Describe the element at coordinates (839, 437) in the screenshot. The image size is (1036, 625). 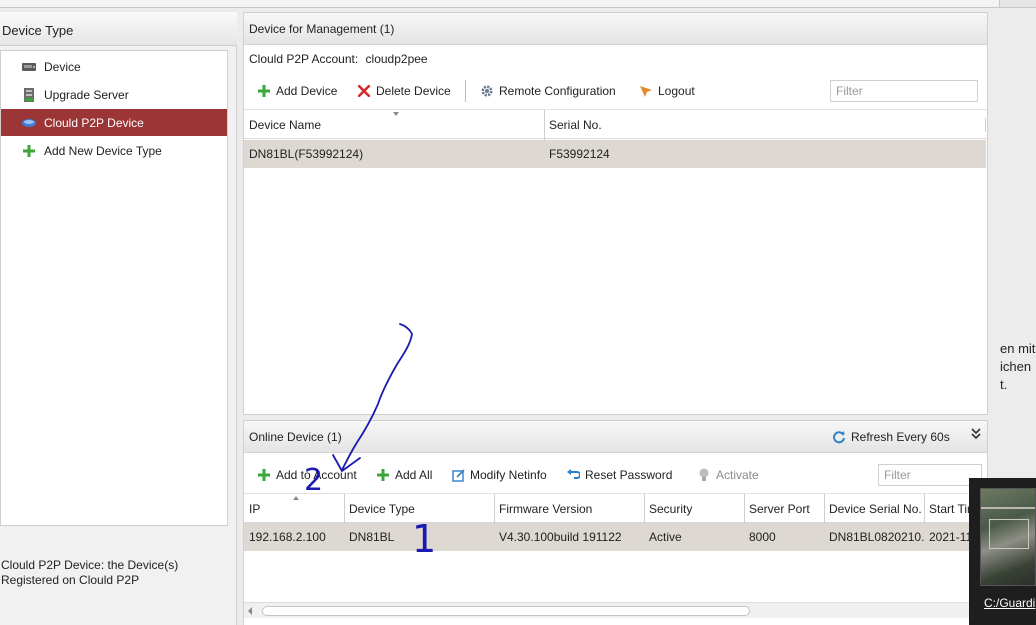
I see `refresh-icon` at that location.